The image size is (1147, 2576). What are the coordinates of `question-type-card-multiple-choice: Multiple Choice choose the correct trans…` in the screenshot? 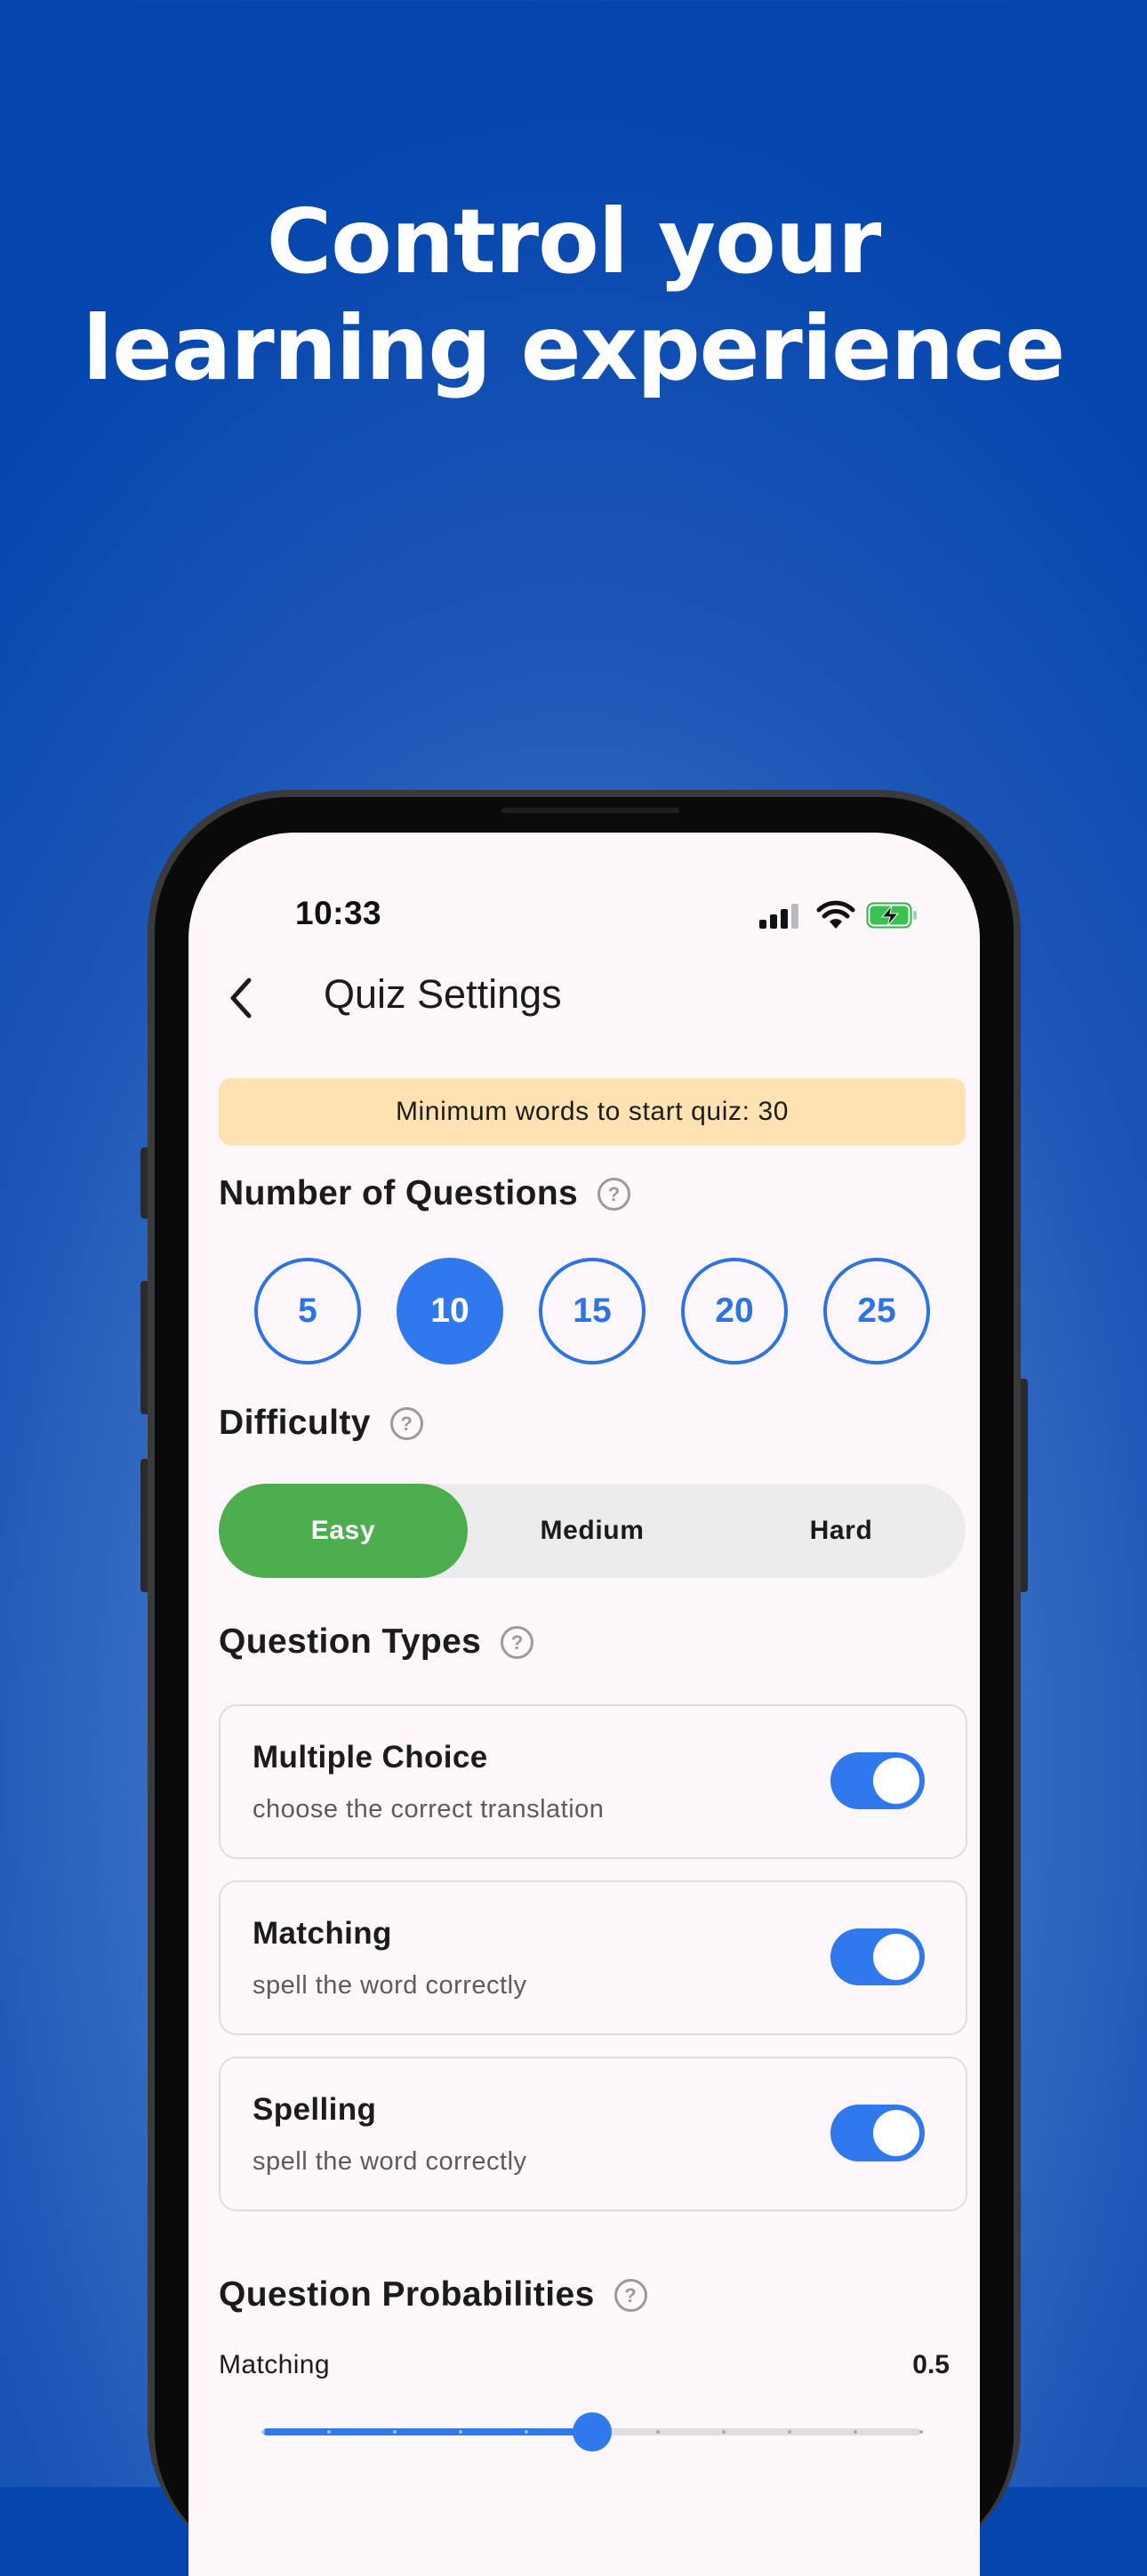 It's located at (593, 1781).